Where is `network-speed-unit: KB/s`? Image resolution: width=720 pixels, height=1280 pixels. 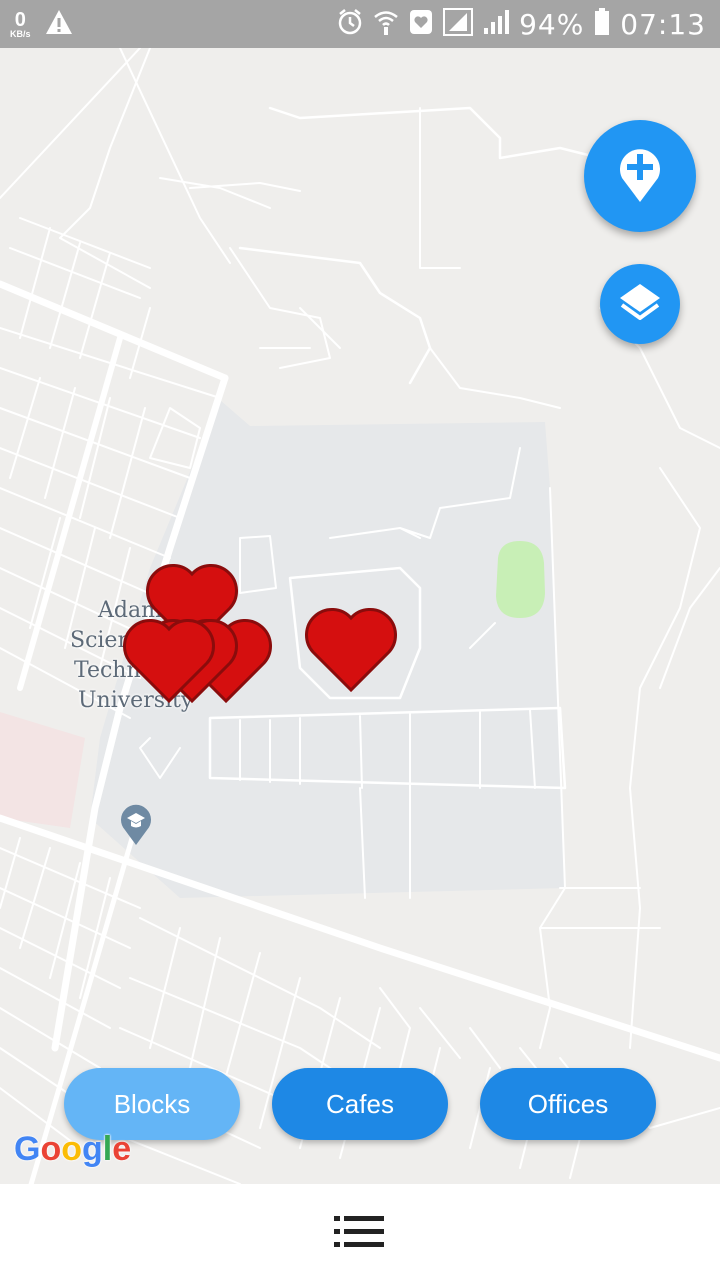
network-speed-unit: KB/s is located at coordinates (20, 33).